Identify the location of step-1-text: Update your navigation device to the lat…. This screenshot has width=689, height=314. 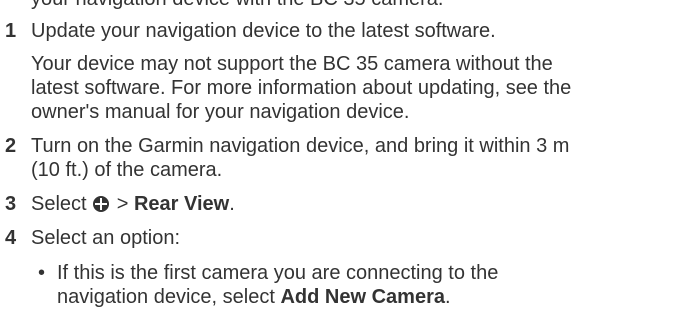
(263, 31).